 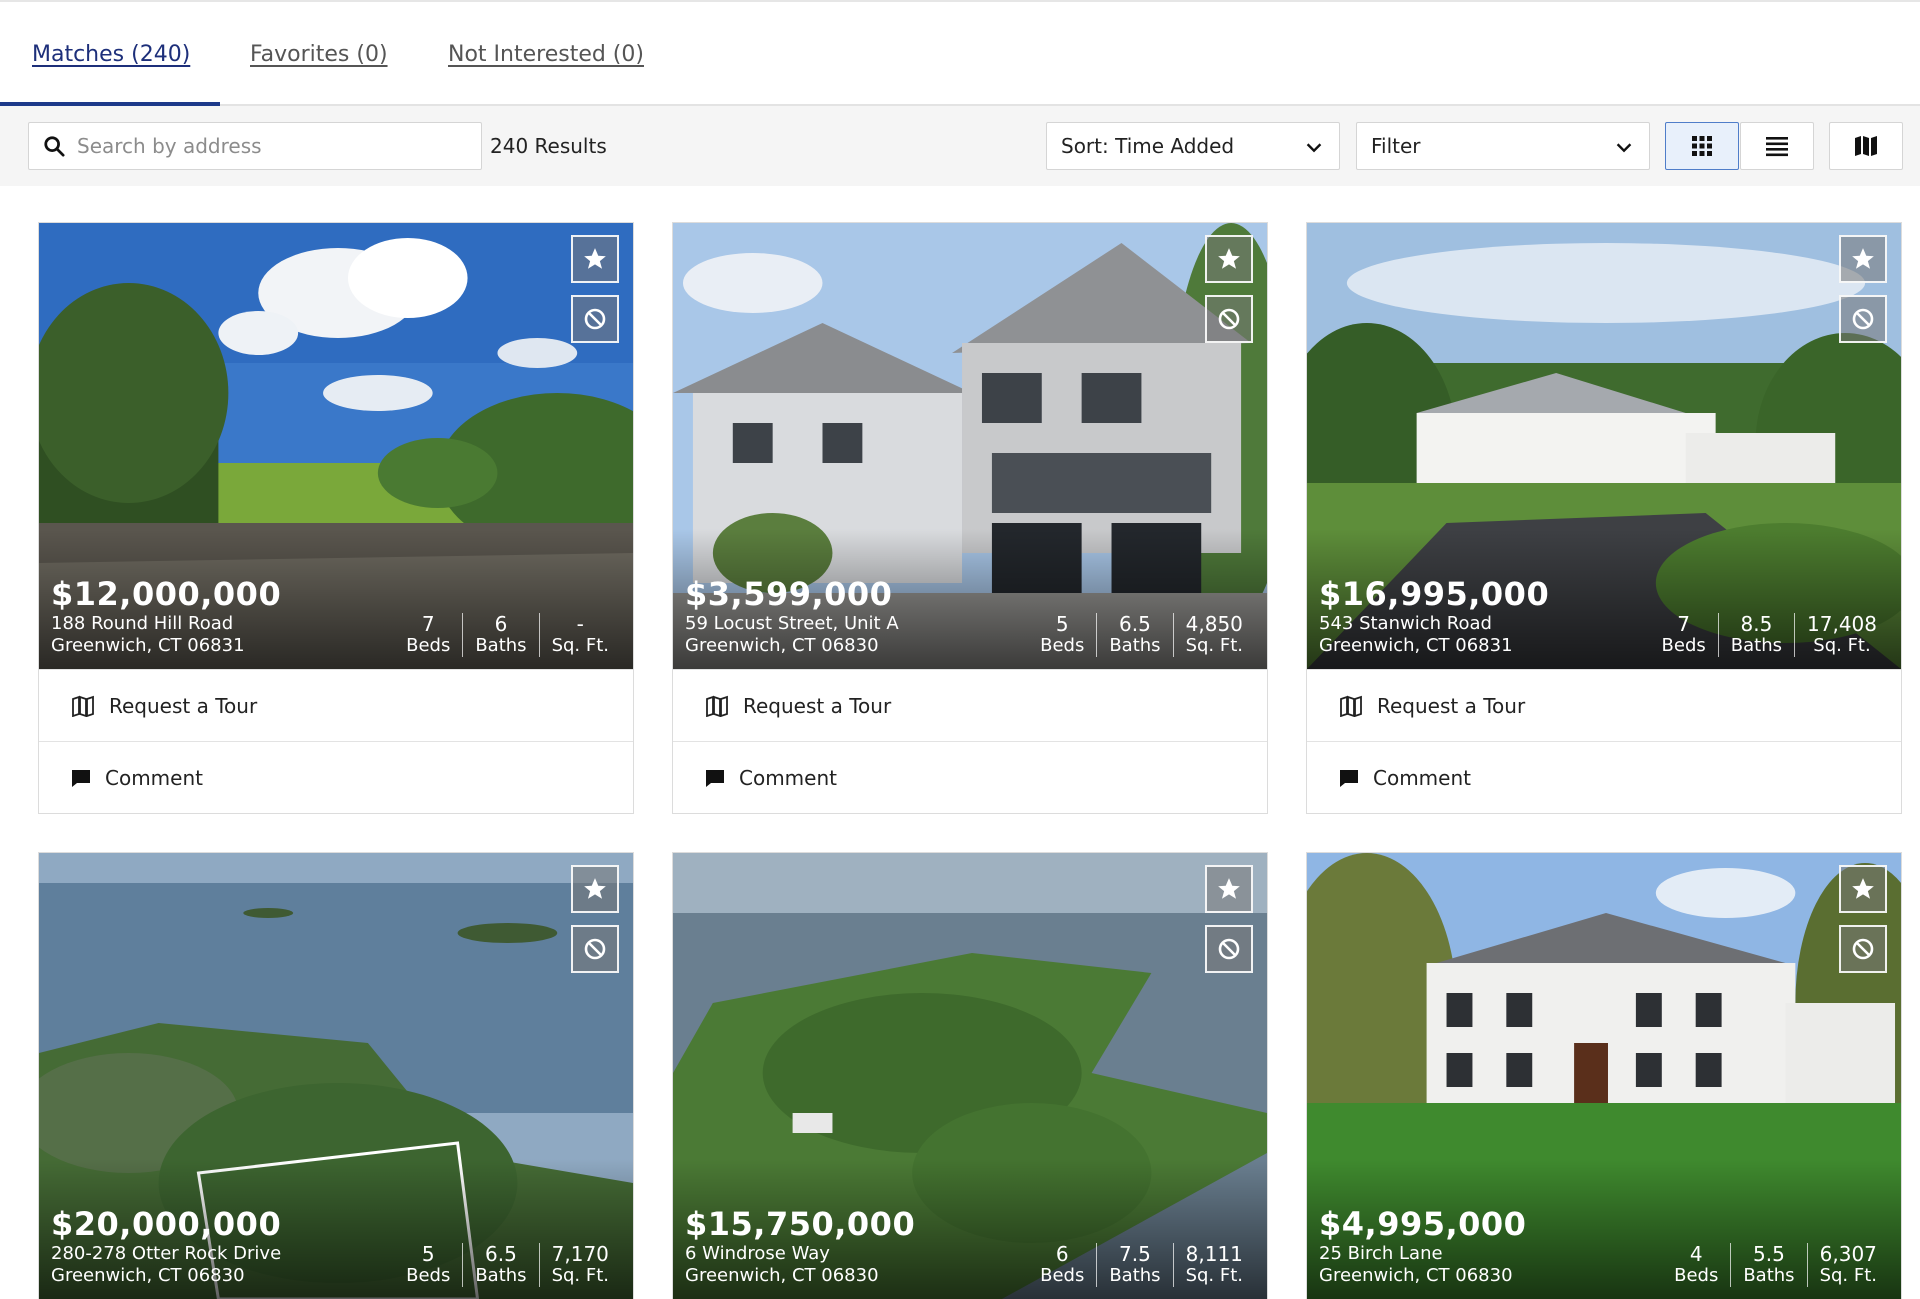 What do you see at coordinates (1769, 1254) in the screenshot?
I see `baths-value: 5.5` at bounding box center [1769, 1254].